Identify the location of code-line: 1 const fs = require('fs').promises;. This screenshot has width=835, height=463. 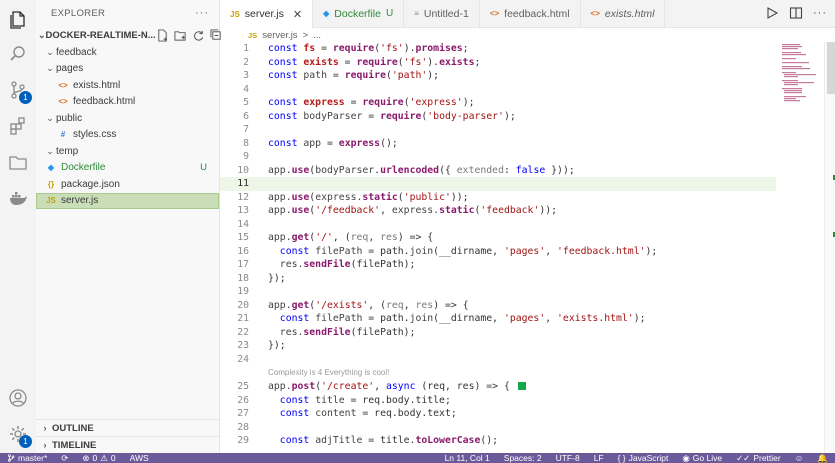
(522, 49).